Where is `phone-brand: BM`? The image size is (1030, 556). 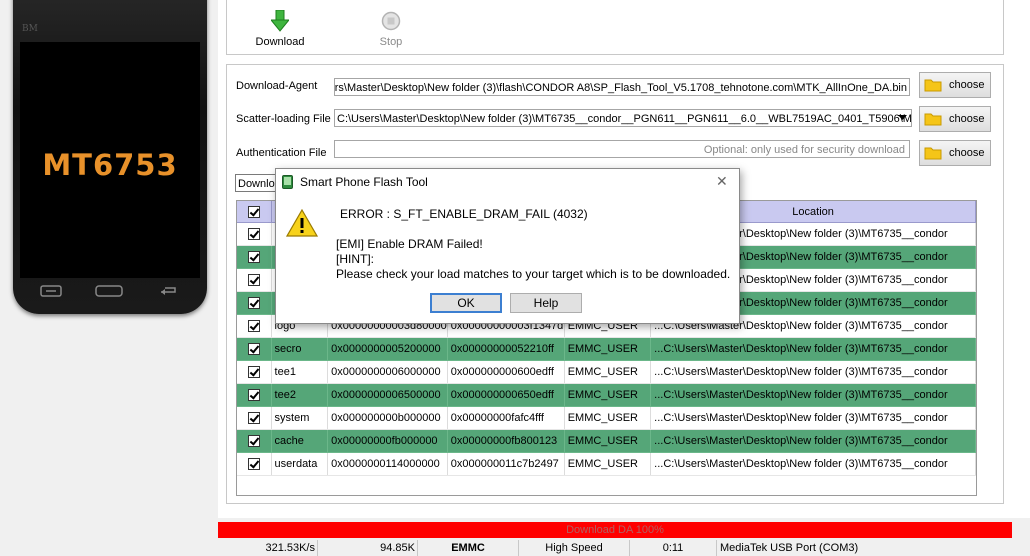
phone-brand: BM is located at coordinates (30, 29).